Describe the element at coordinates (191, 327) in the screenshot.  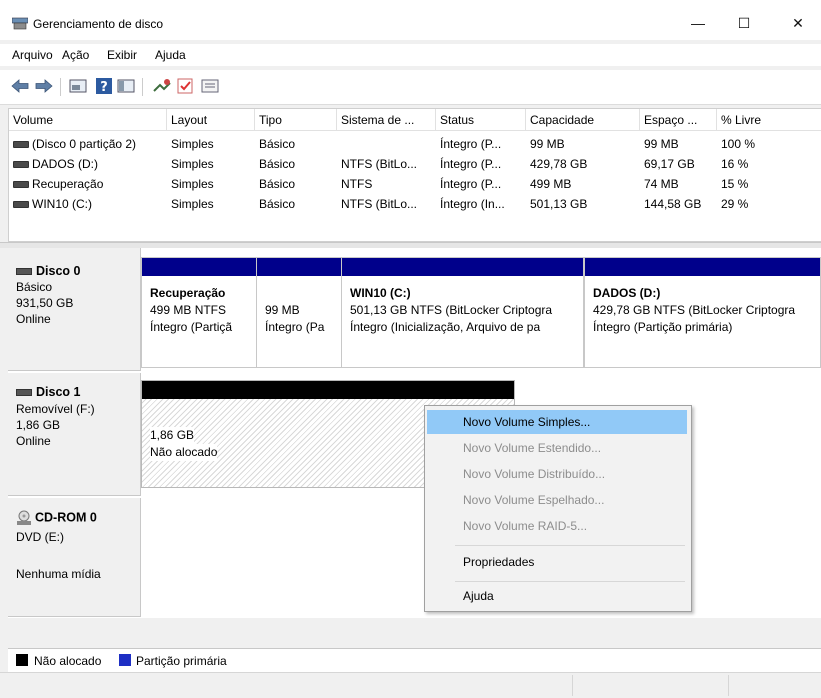
I see `partition-status: Íntegro (Partiçã` at that location.